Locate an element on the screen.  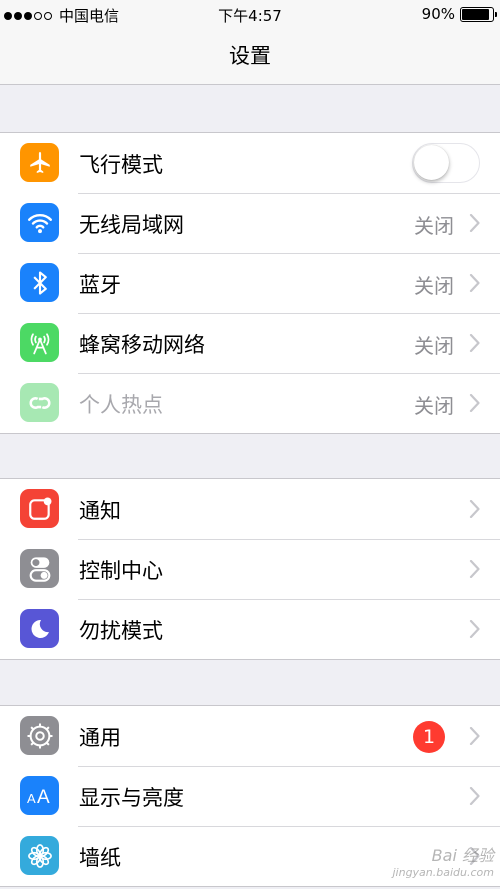
moon-icon is located at coordinates (39, 628).